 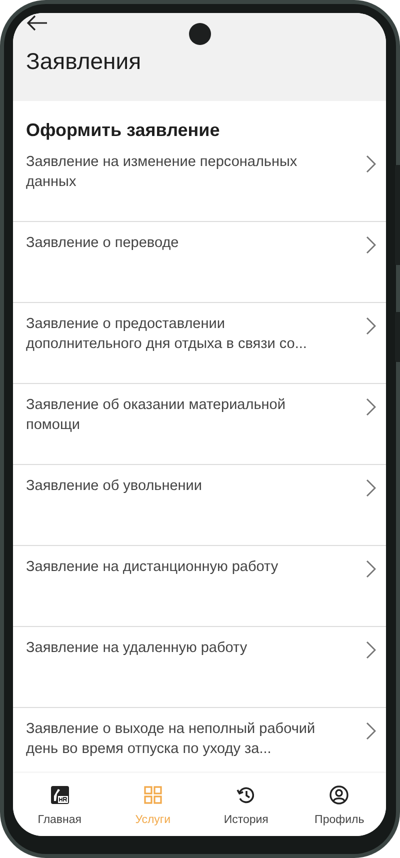 What do you see at coordinates (123, 130) in the screenshot?
I see `section-title: Оформить заявление` at bounding box center [123, 130].